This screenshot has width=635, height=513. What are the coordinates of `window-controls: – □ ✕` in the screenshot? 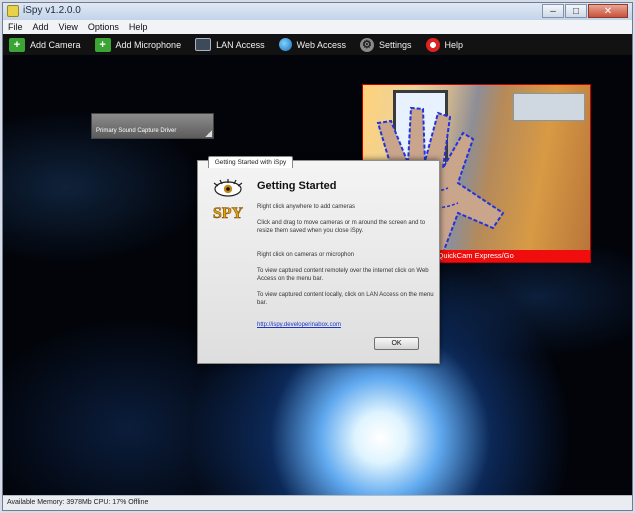 It's located at (585, 11).